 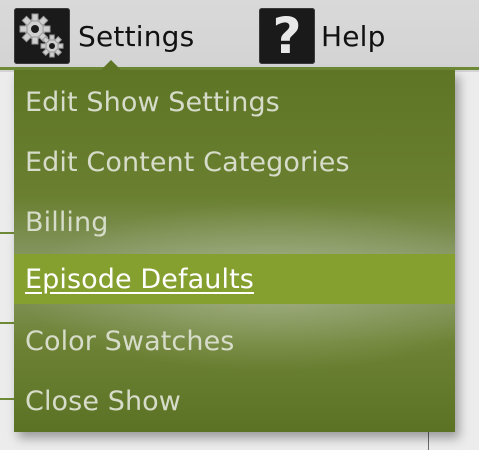 I want to click on gears-icon, so click(x=42, y=36).